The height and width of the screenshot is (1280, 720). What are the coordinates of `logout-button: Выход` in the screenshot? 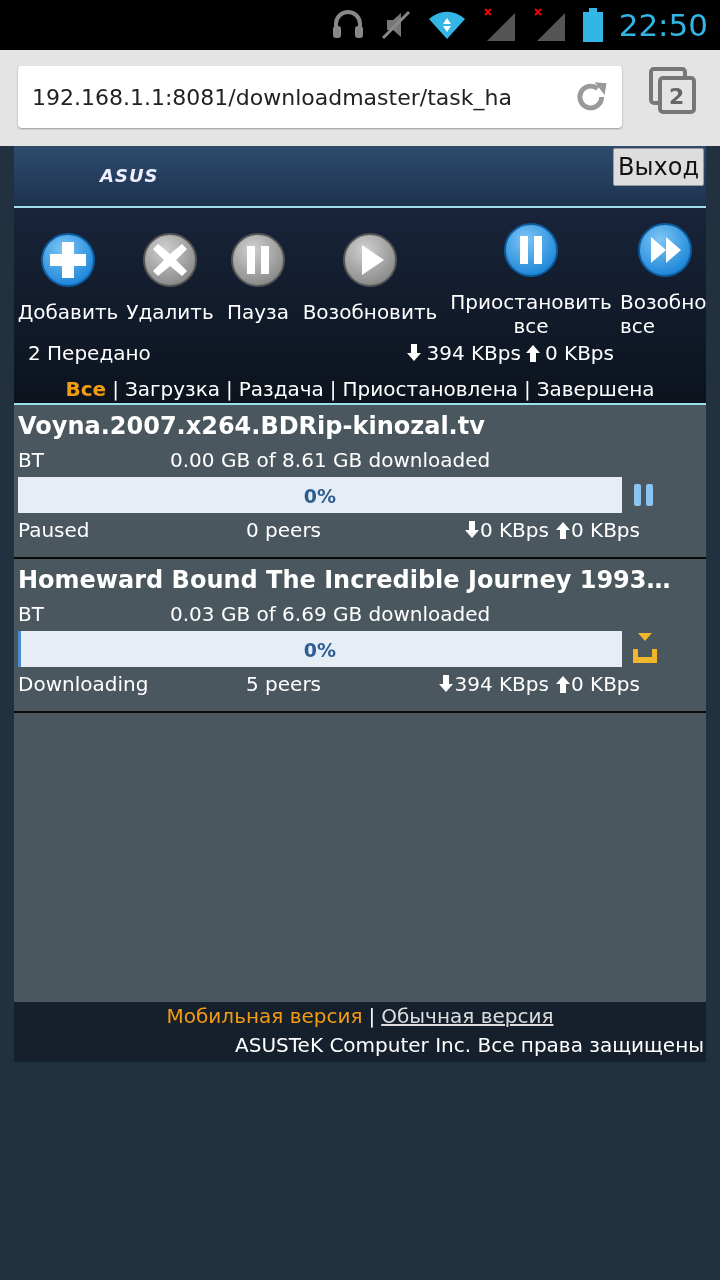 It's located at (658, 167).